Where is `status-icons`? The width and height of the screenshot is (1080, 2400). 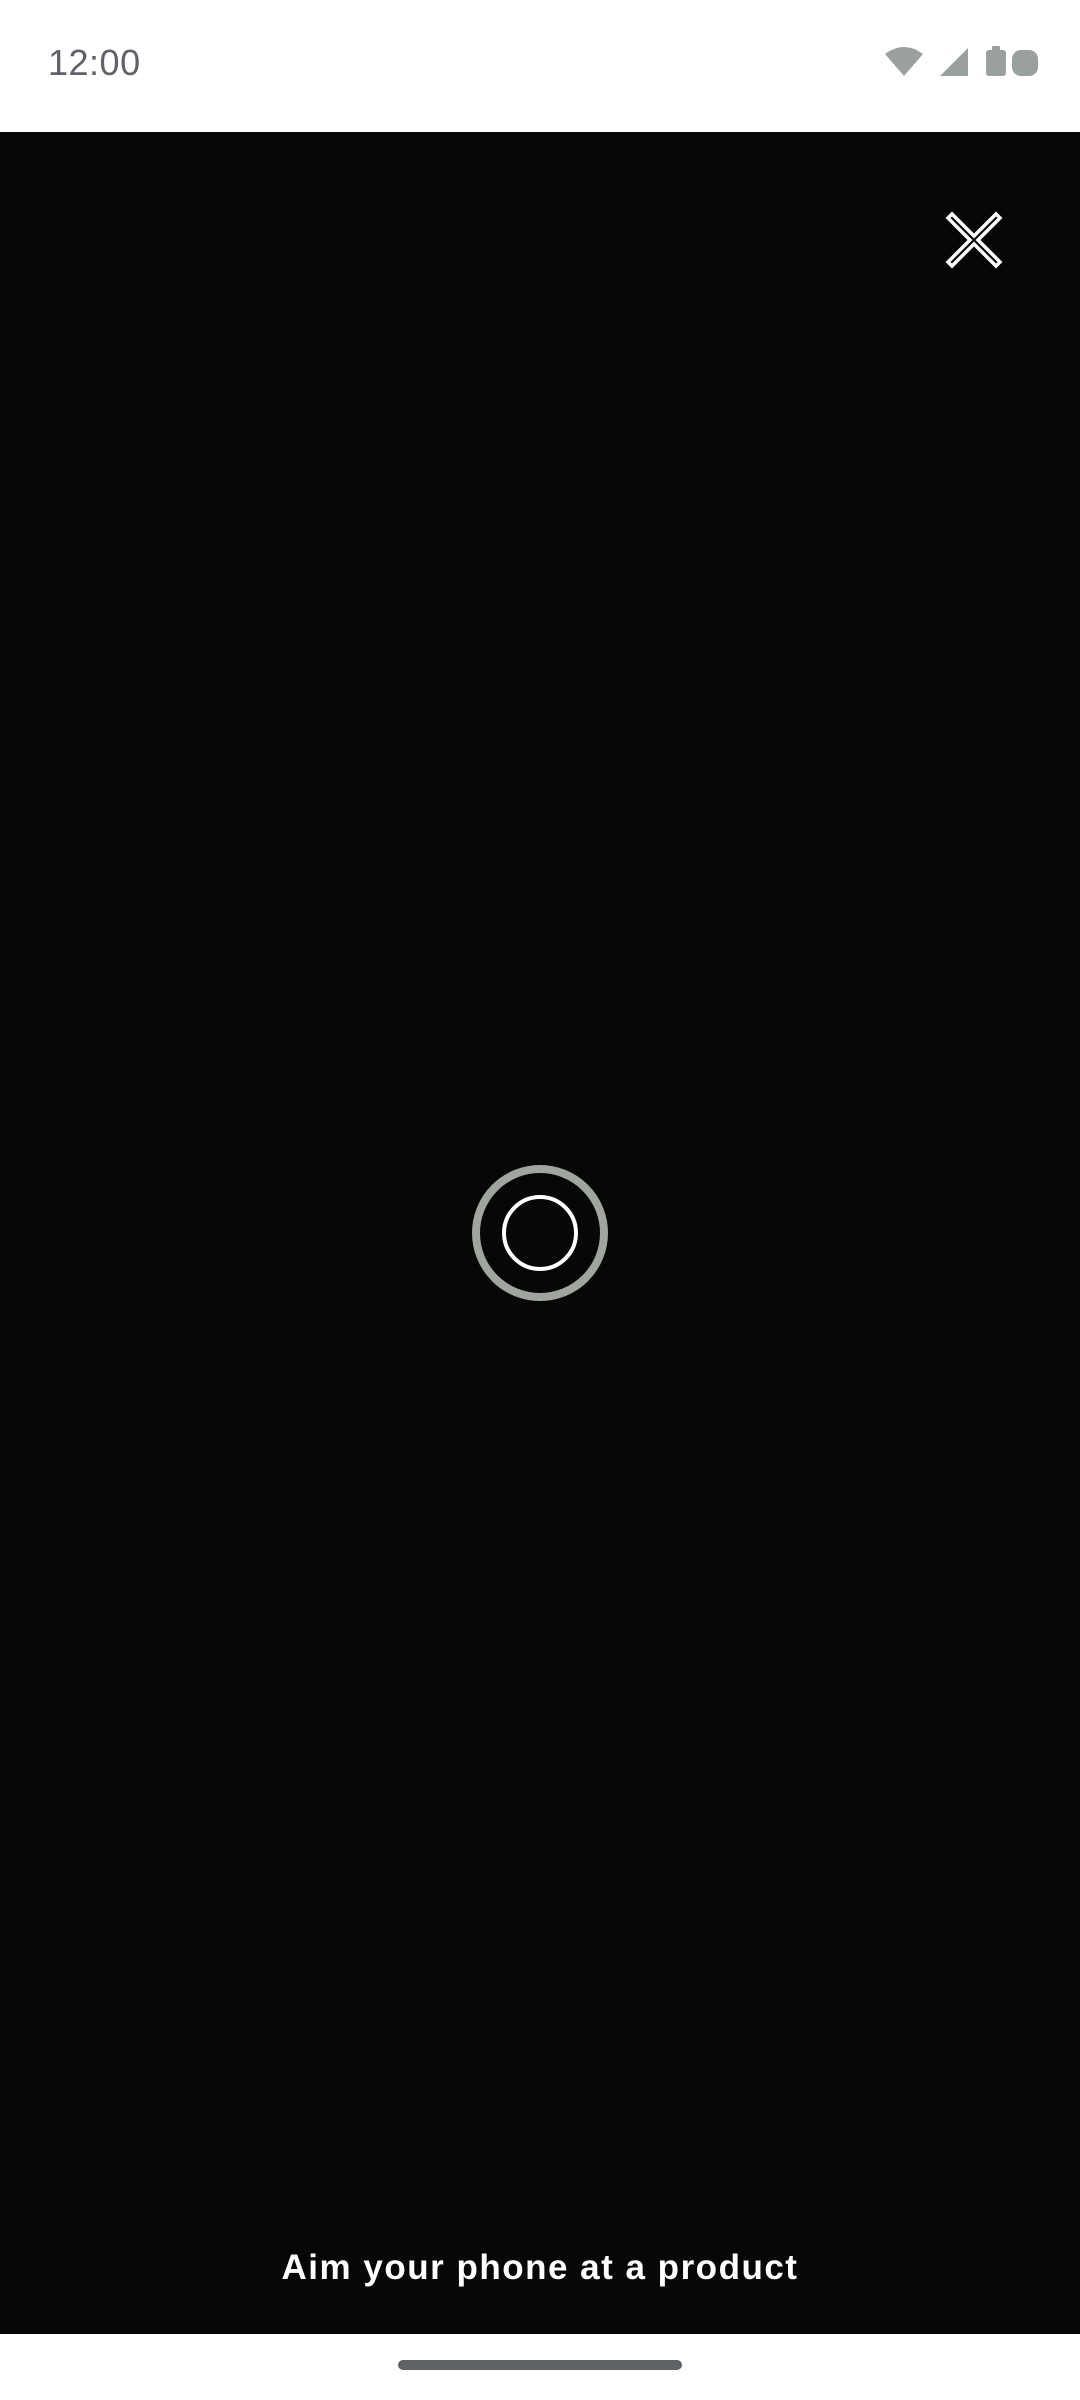 status-icons is located at coordinates (962, 62).